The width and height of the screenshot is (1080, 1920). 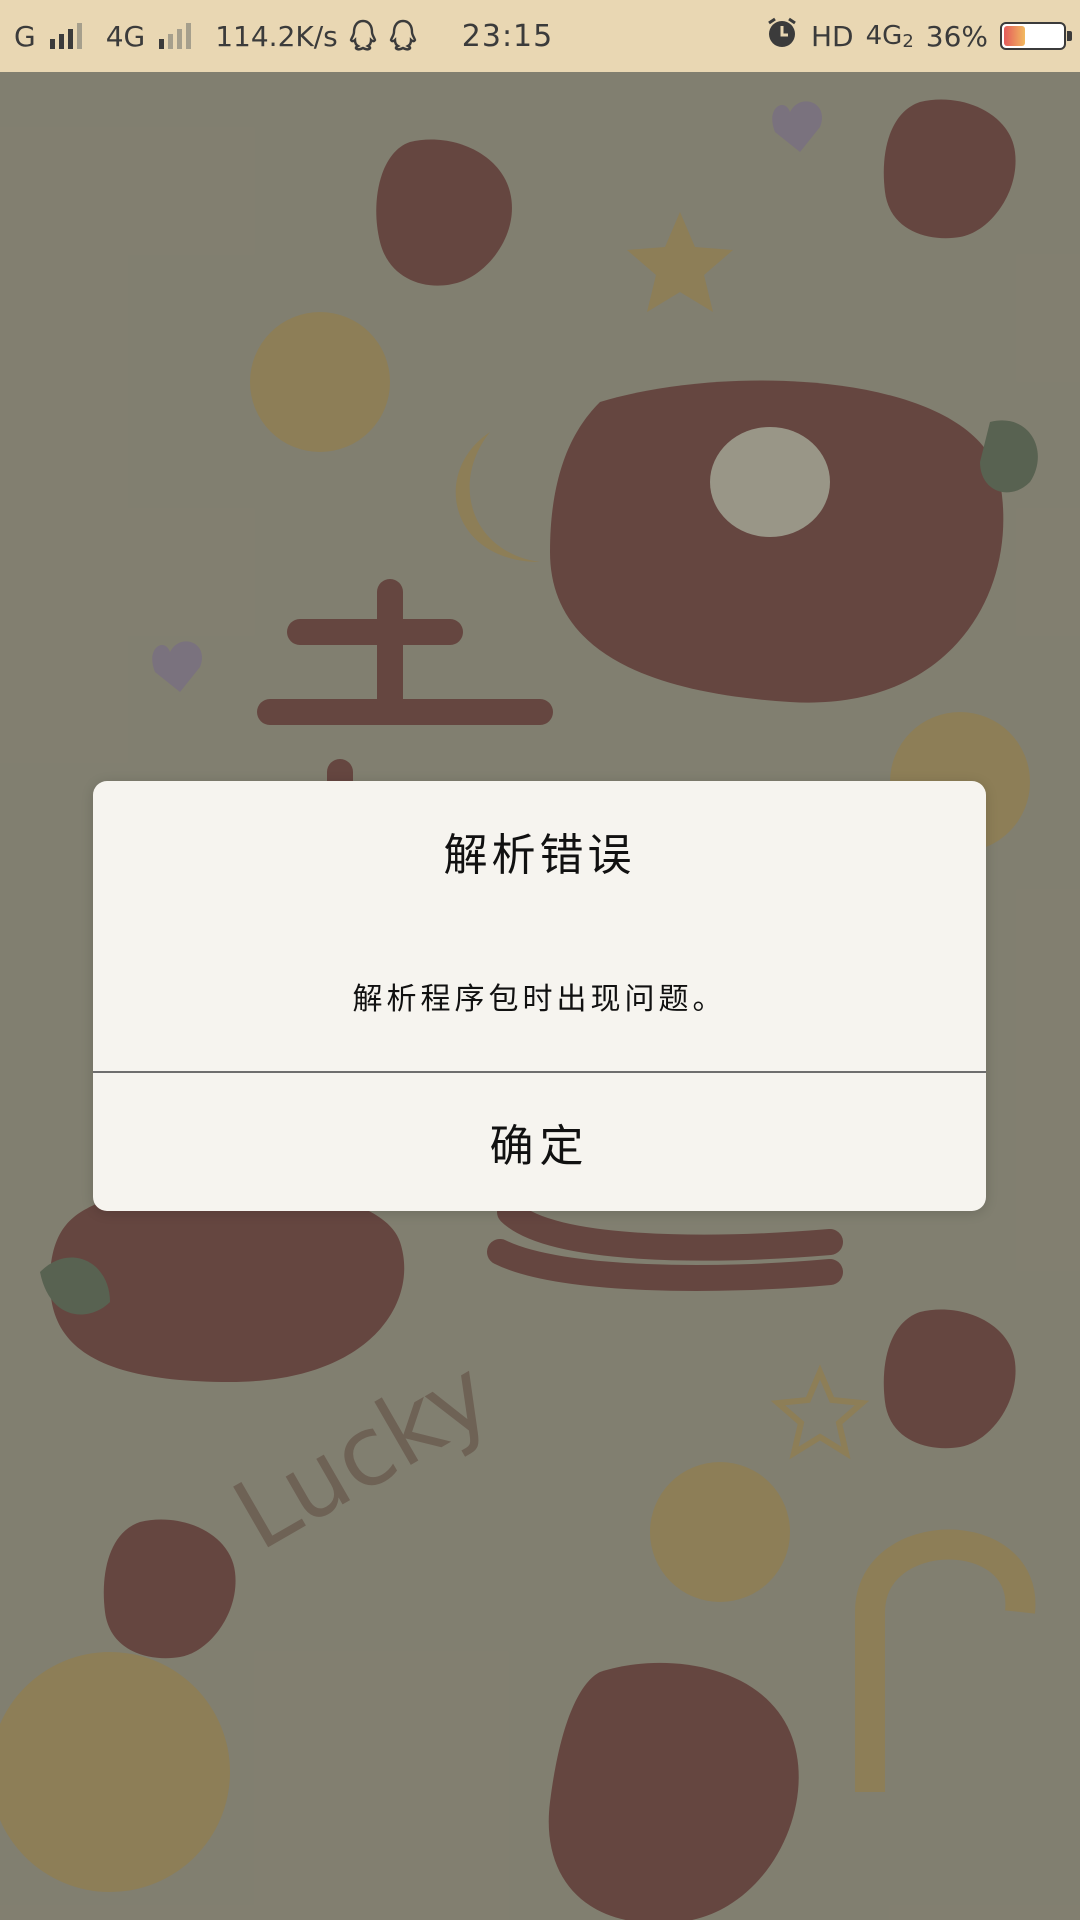 What do you see at coordinates (832, 36) in the screenshot?
I see `hd-label: HD` at bounding box center [832, 36].